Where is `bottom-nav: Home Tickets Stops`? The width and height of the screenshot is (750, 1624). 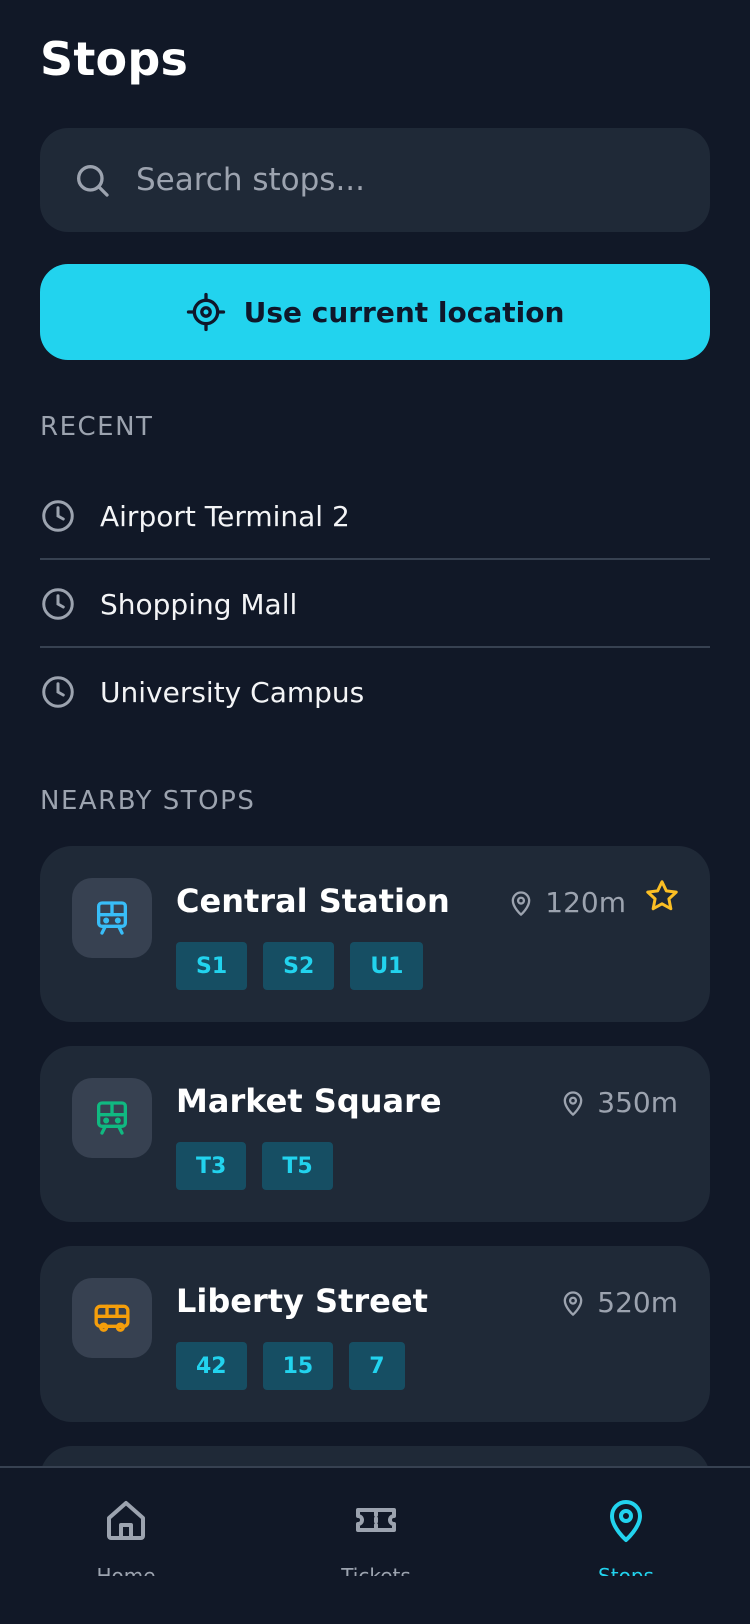 bottom-nav: Home Tickets Stops is located at coordinates (375, 1545).